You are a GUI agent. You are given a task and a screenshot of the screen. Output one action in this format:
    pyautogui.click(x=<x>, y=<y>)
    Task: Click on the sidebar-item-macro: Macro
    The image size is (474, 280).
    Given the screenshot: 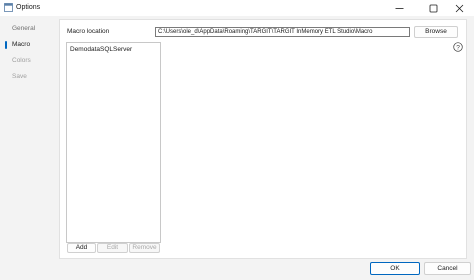 What is the action you would take?
    pyautogui.click(x=29, y=45)
    